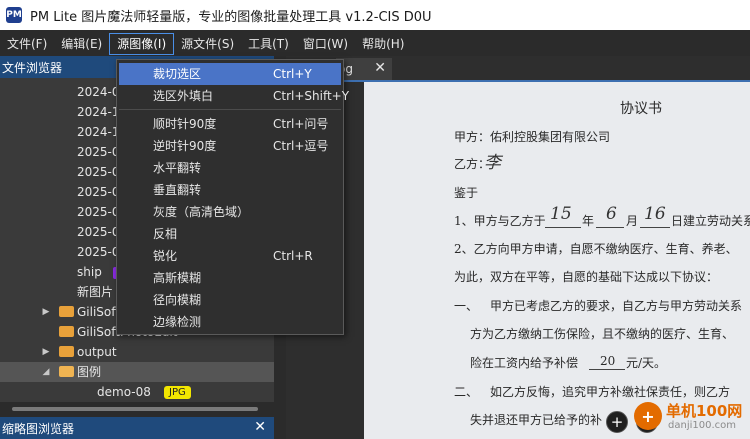 Image resolution: width=750 pixels, height=439 pixels. I want to click on thumbnail-browser-close-icon: ✕, so click(260, 427).